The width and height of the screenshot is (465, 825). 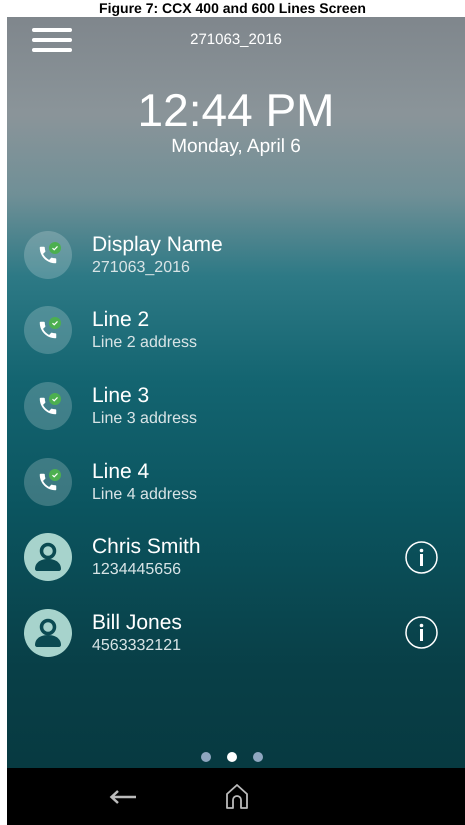 I want to click on entry-name: Bill Jones, so click(x=137, y=623).